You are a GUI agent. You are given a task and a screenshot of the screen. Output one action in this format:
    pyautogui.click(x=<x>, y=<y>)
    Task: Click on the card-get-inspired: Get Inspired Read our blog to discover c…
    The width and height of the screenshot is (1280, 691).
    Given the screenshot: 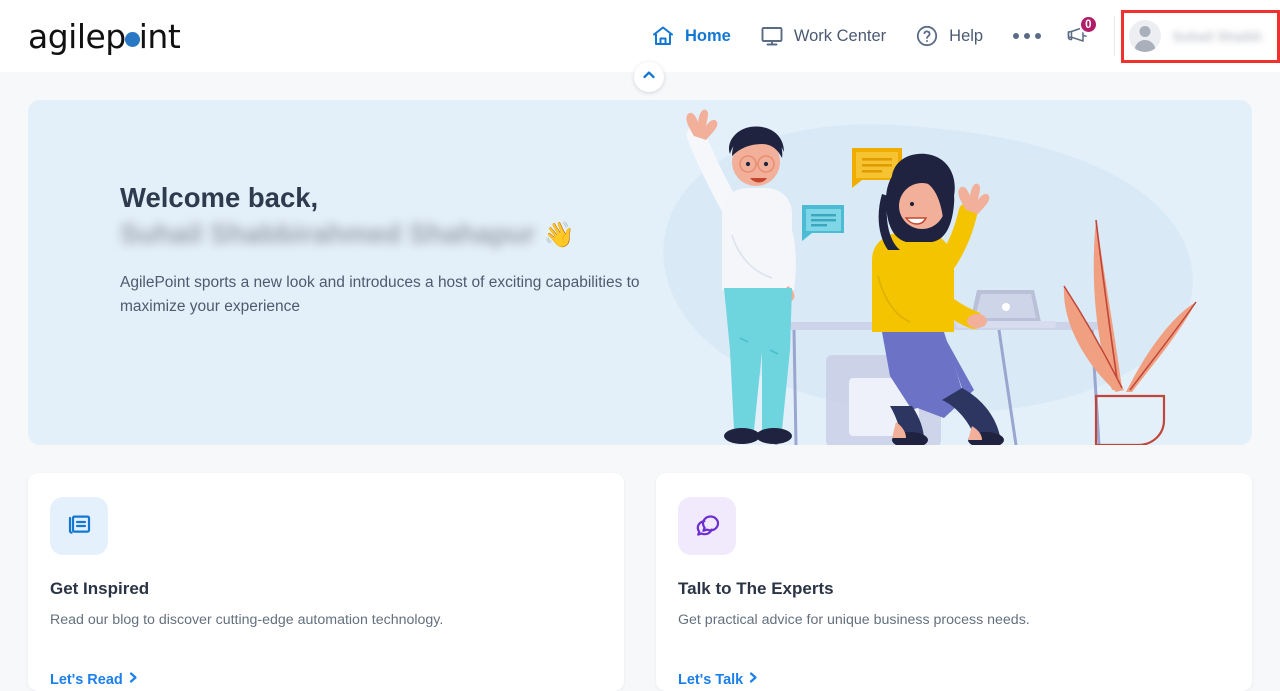 What is the action you would take?
    pyautogui.click(x=326, y=582)
    